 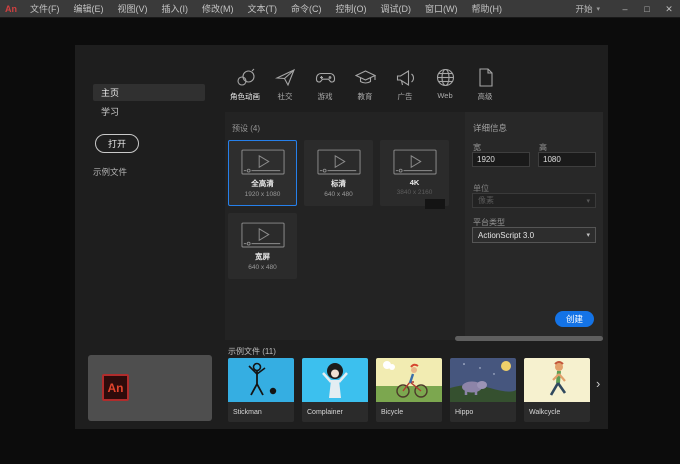 I want to click on menu-text: 文本(T), so click(x=263, y=9).